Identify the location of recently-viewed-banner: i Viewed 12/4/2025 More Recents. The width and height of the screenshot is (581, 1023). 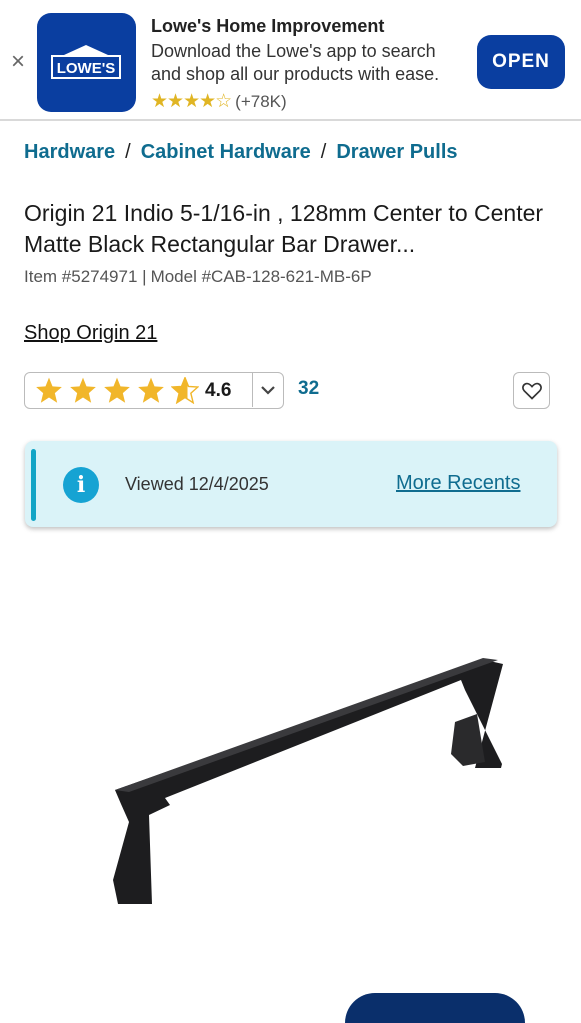
(291, 484).